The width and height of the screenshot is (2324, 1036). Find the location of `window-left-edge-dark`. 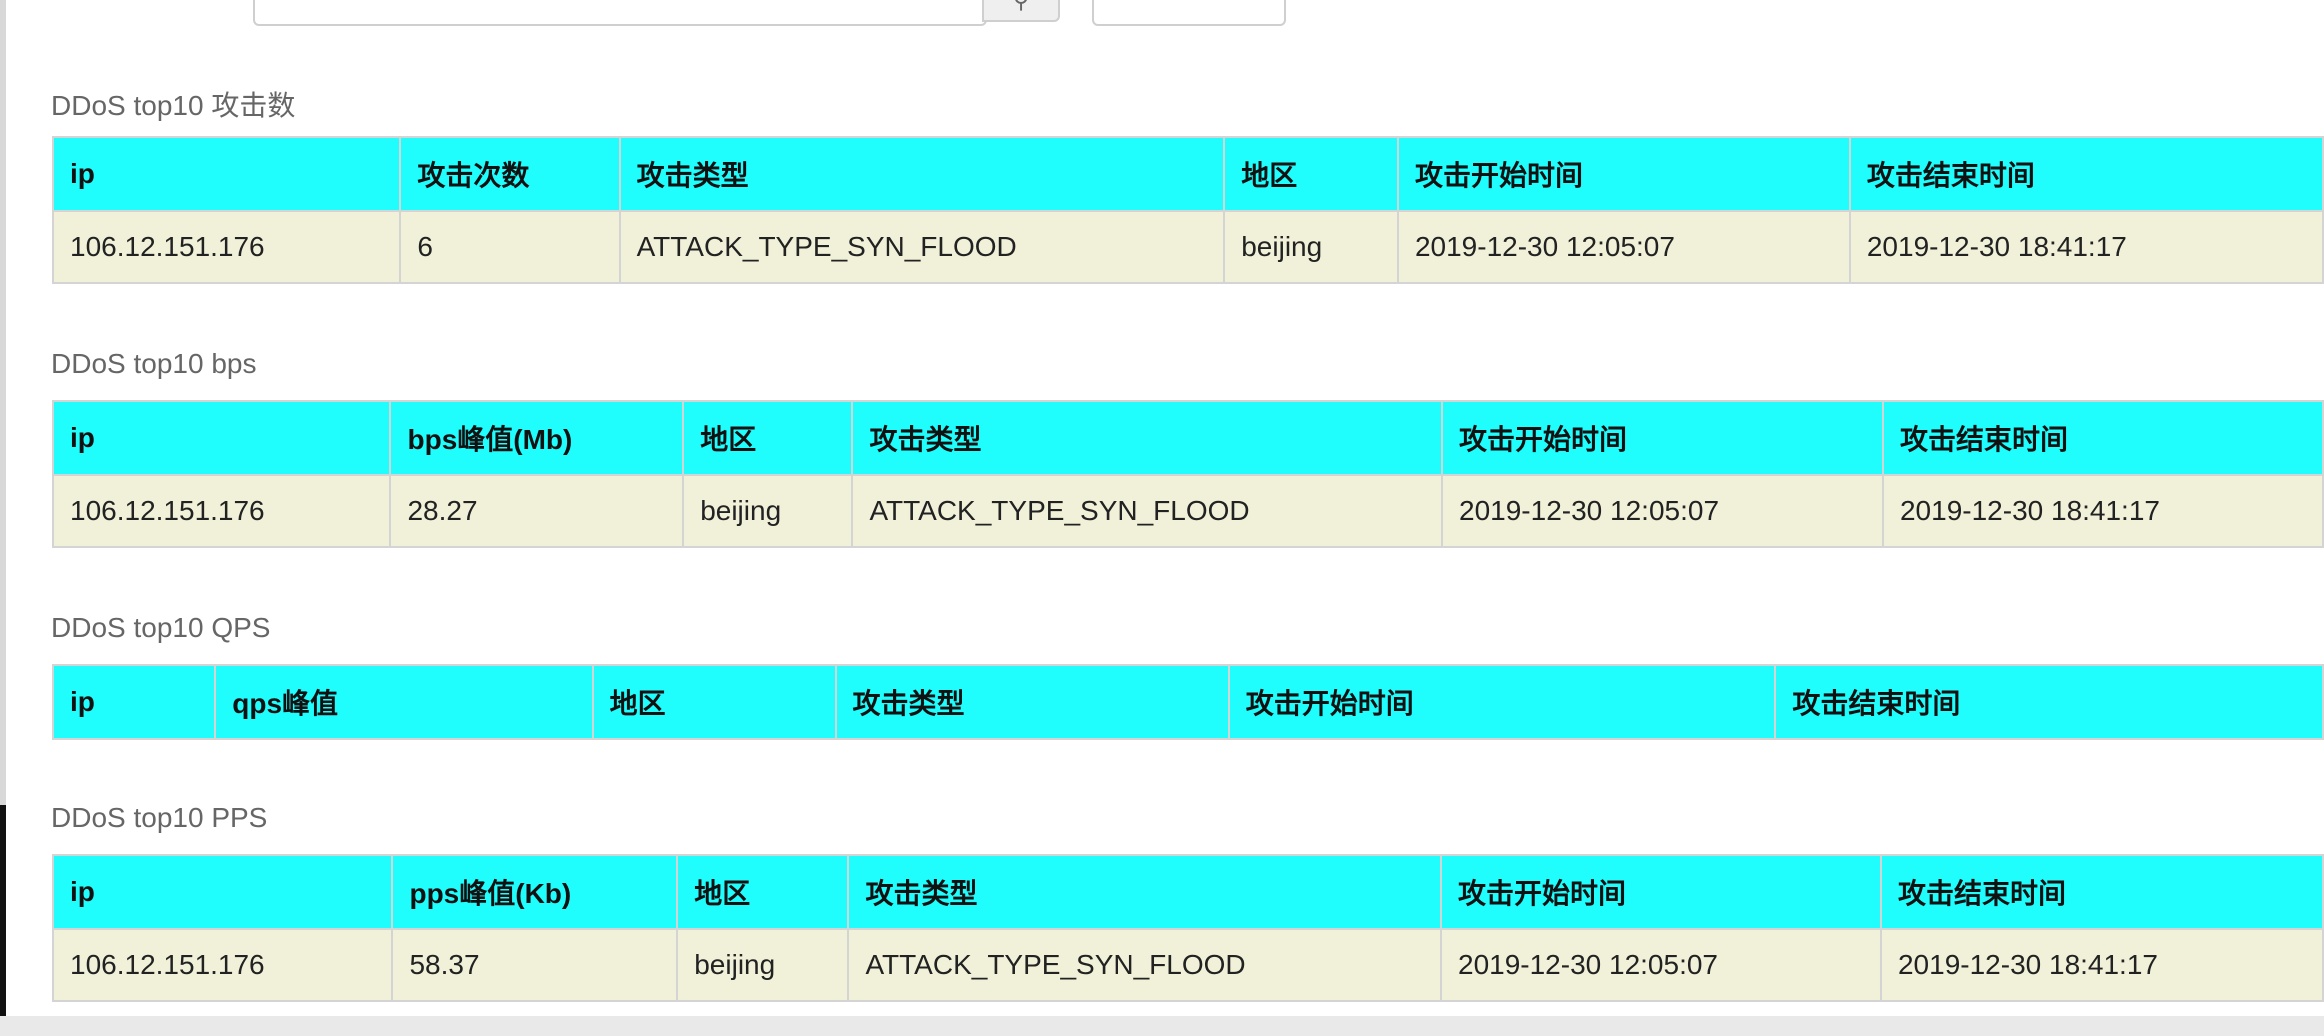

window-left-edge-dark is located at coordinates (3, 920).